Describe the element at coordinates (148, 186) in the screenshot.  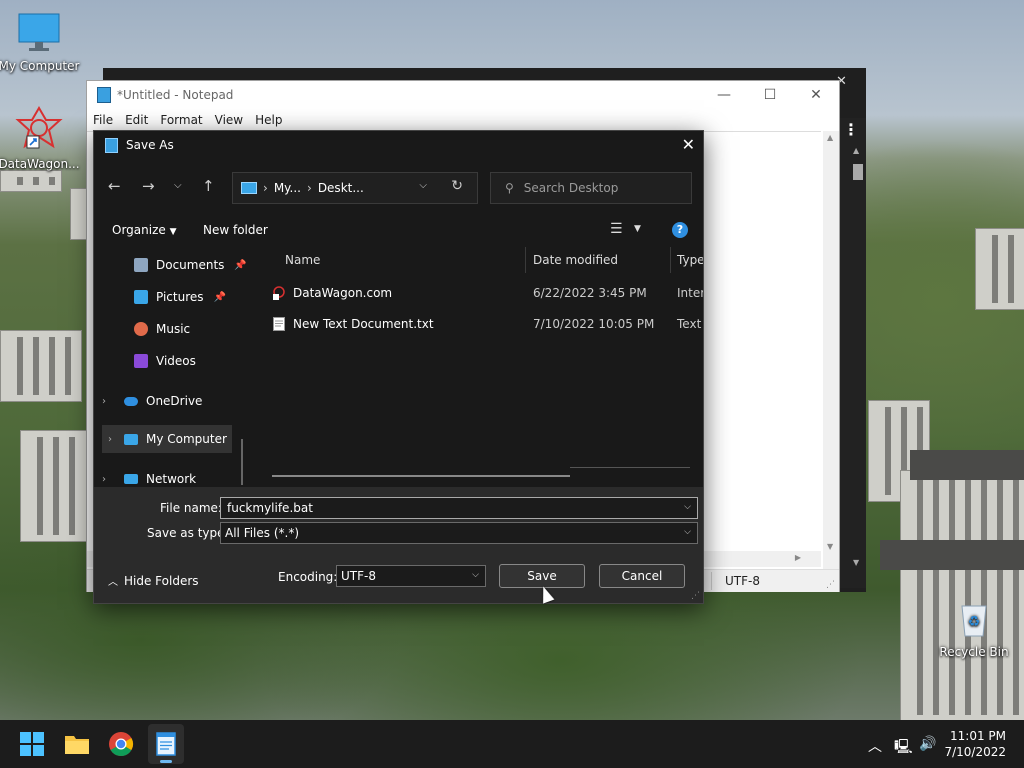
I see `forward-arrow-icon: →` at that location.